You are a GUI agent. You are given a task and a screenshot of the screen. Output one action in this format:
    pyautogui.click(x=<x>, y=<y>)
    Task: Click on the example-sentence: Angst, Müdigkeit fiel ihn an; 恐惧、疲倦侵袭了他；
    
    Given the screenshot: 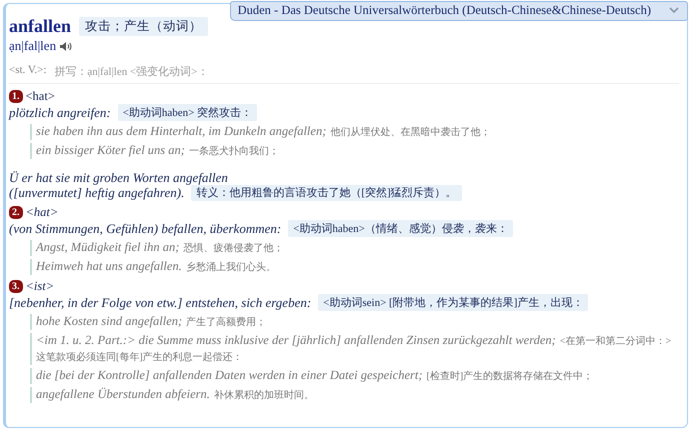 What is the action you would take?
    pyautogui.click(x=354, y=248)
    